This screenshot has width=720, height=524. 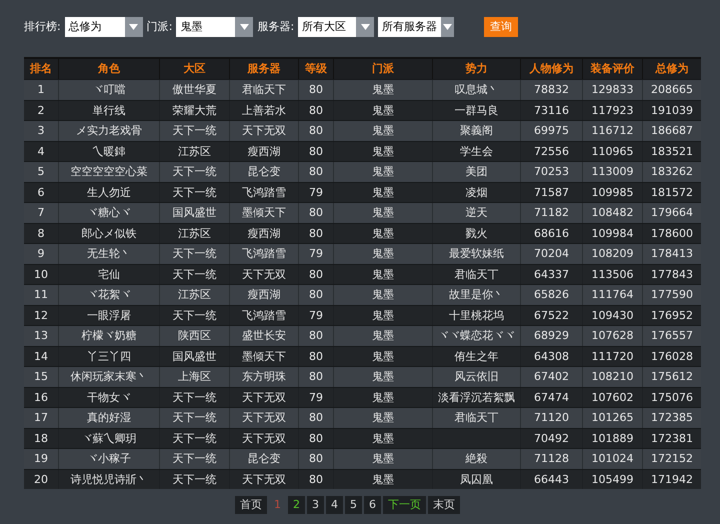 What do you see at coordinates (215, 27) in the screenshot?
I see `dropdown: 鬼墨` at bounding box center [215, 27].